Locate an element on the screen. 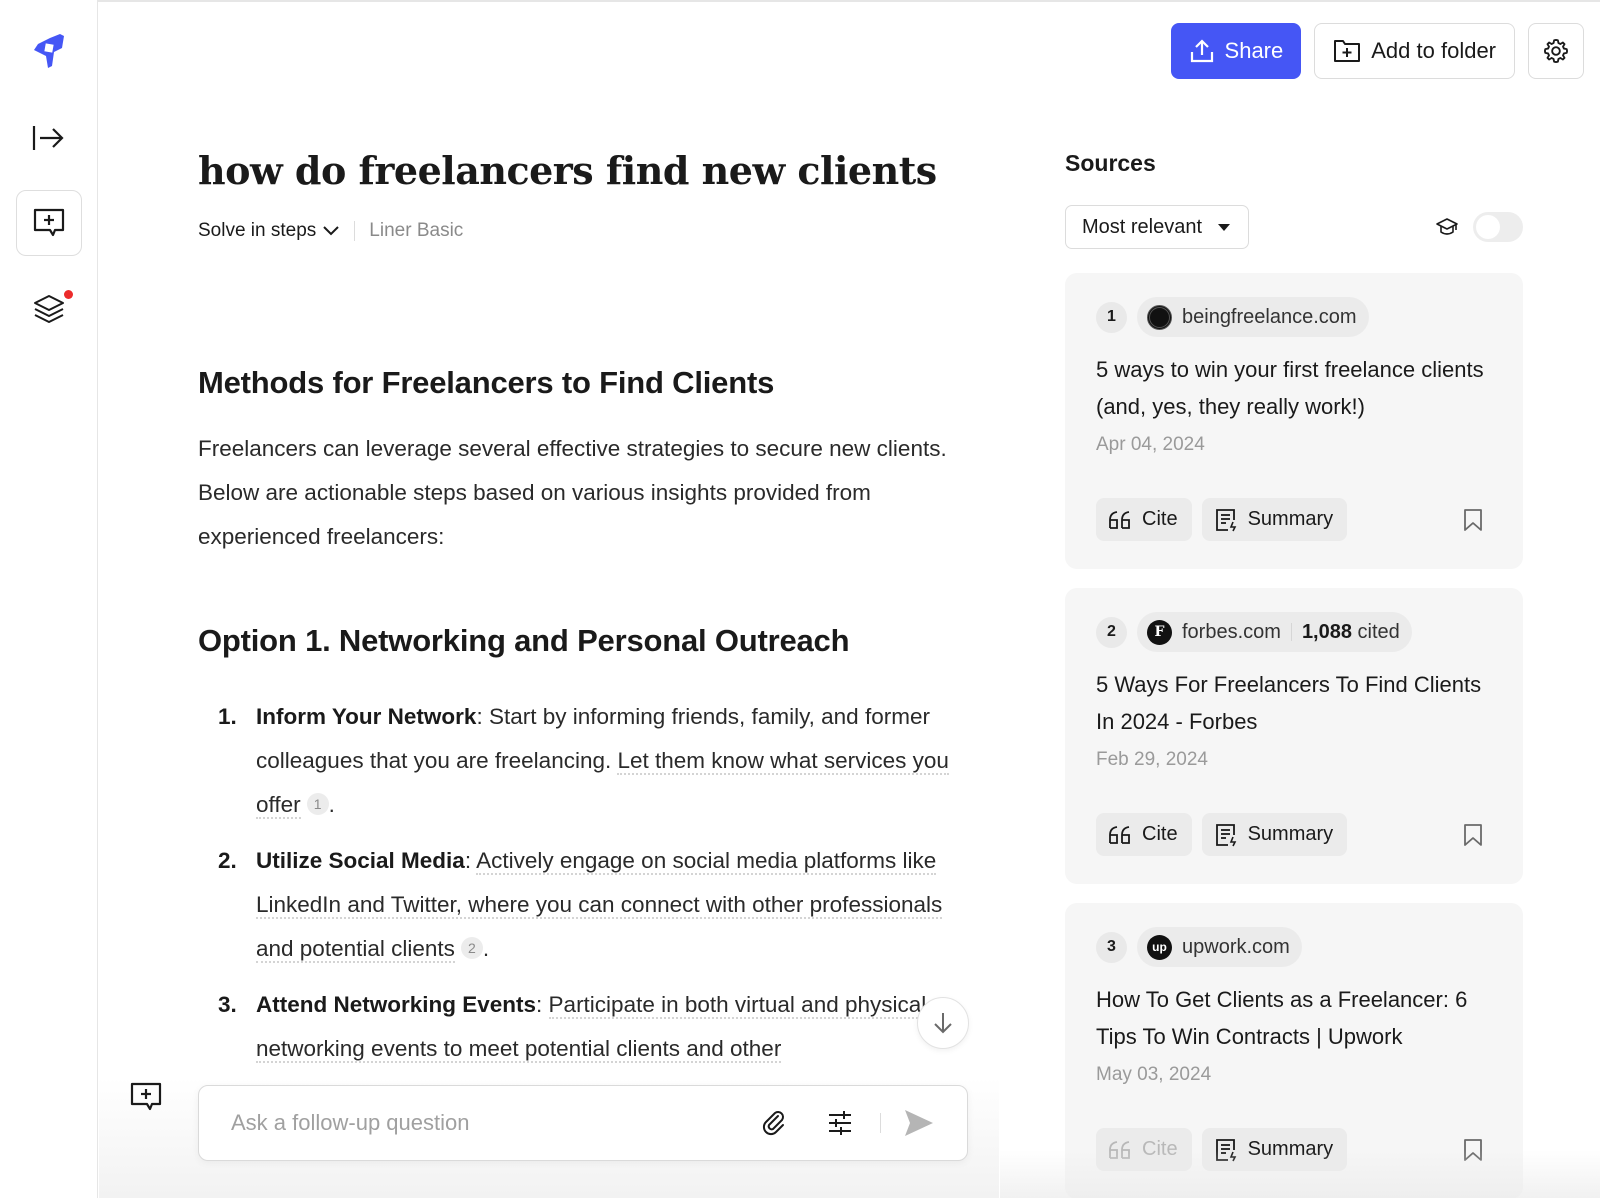 This screenshot has height=1198, width=1600. sort-dropdown: Most relevant is located at coordinates (1157, 227).